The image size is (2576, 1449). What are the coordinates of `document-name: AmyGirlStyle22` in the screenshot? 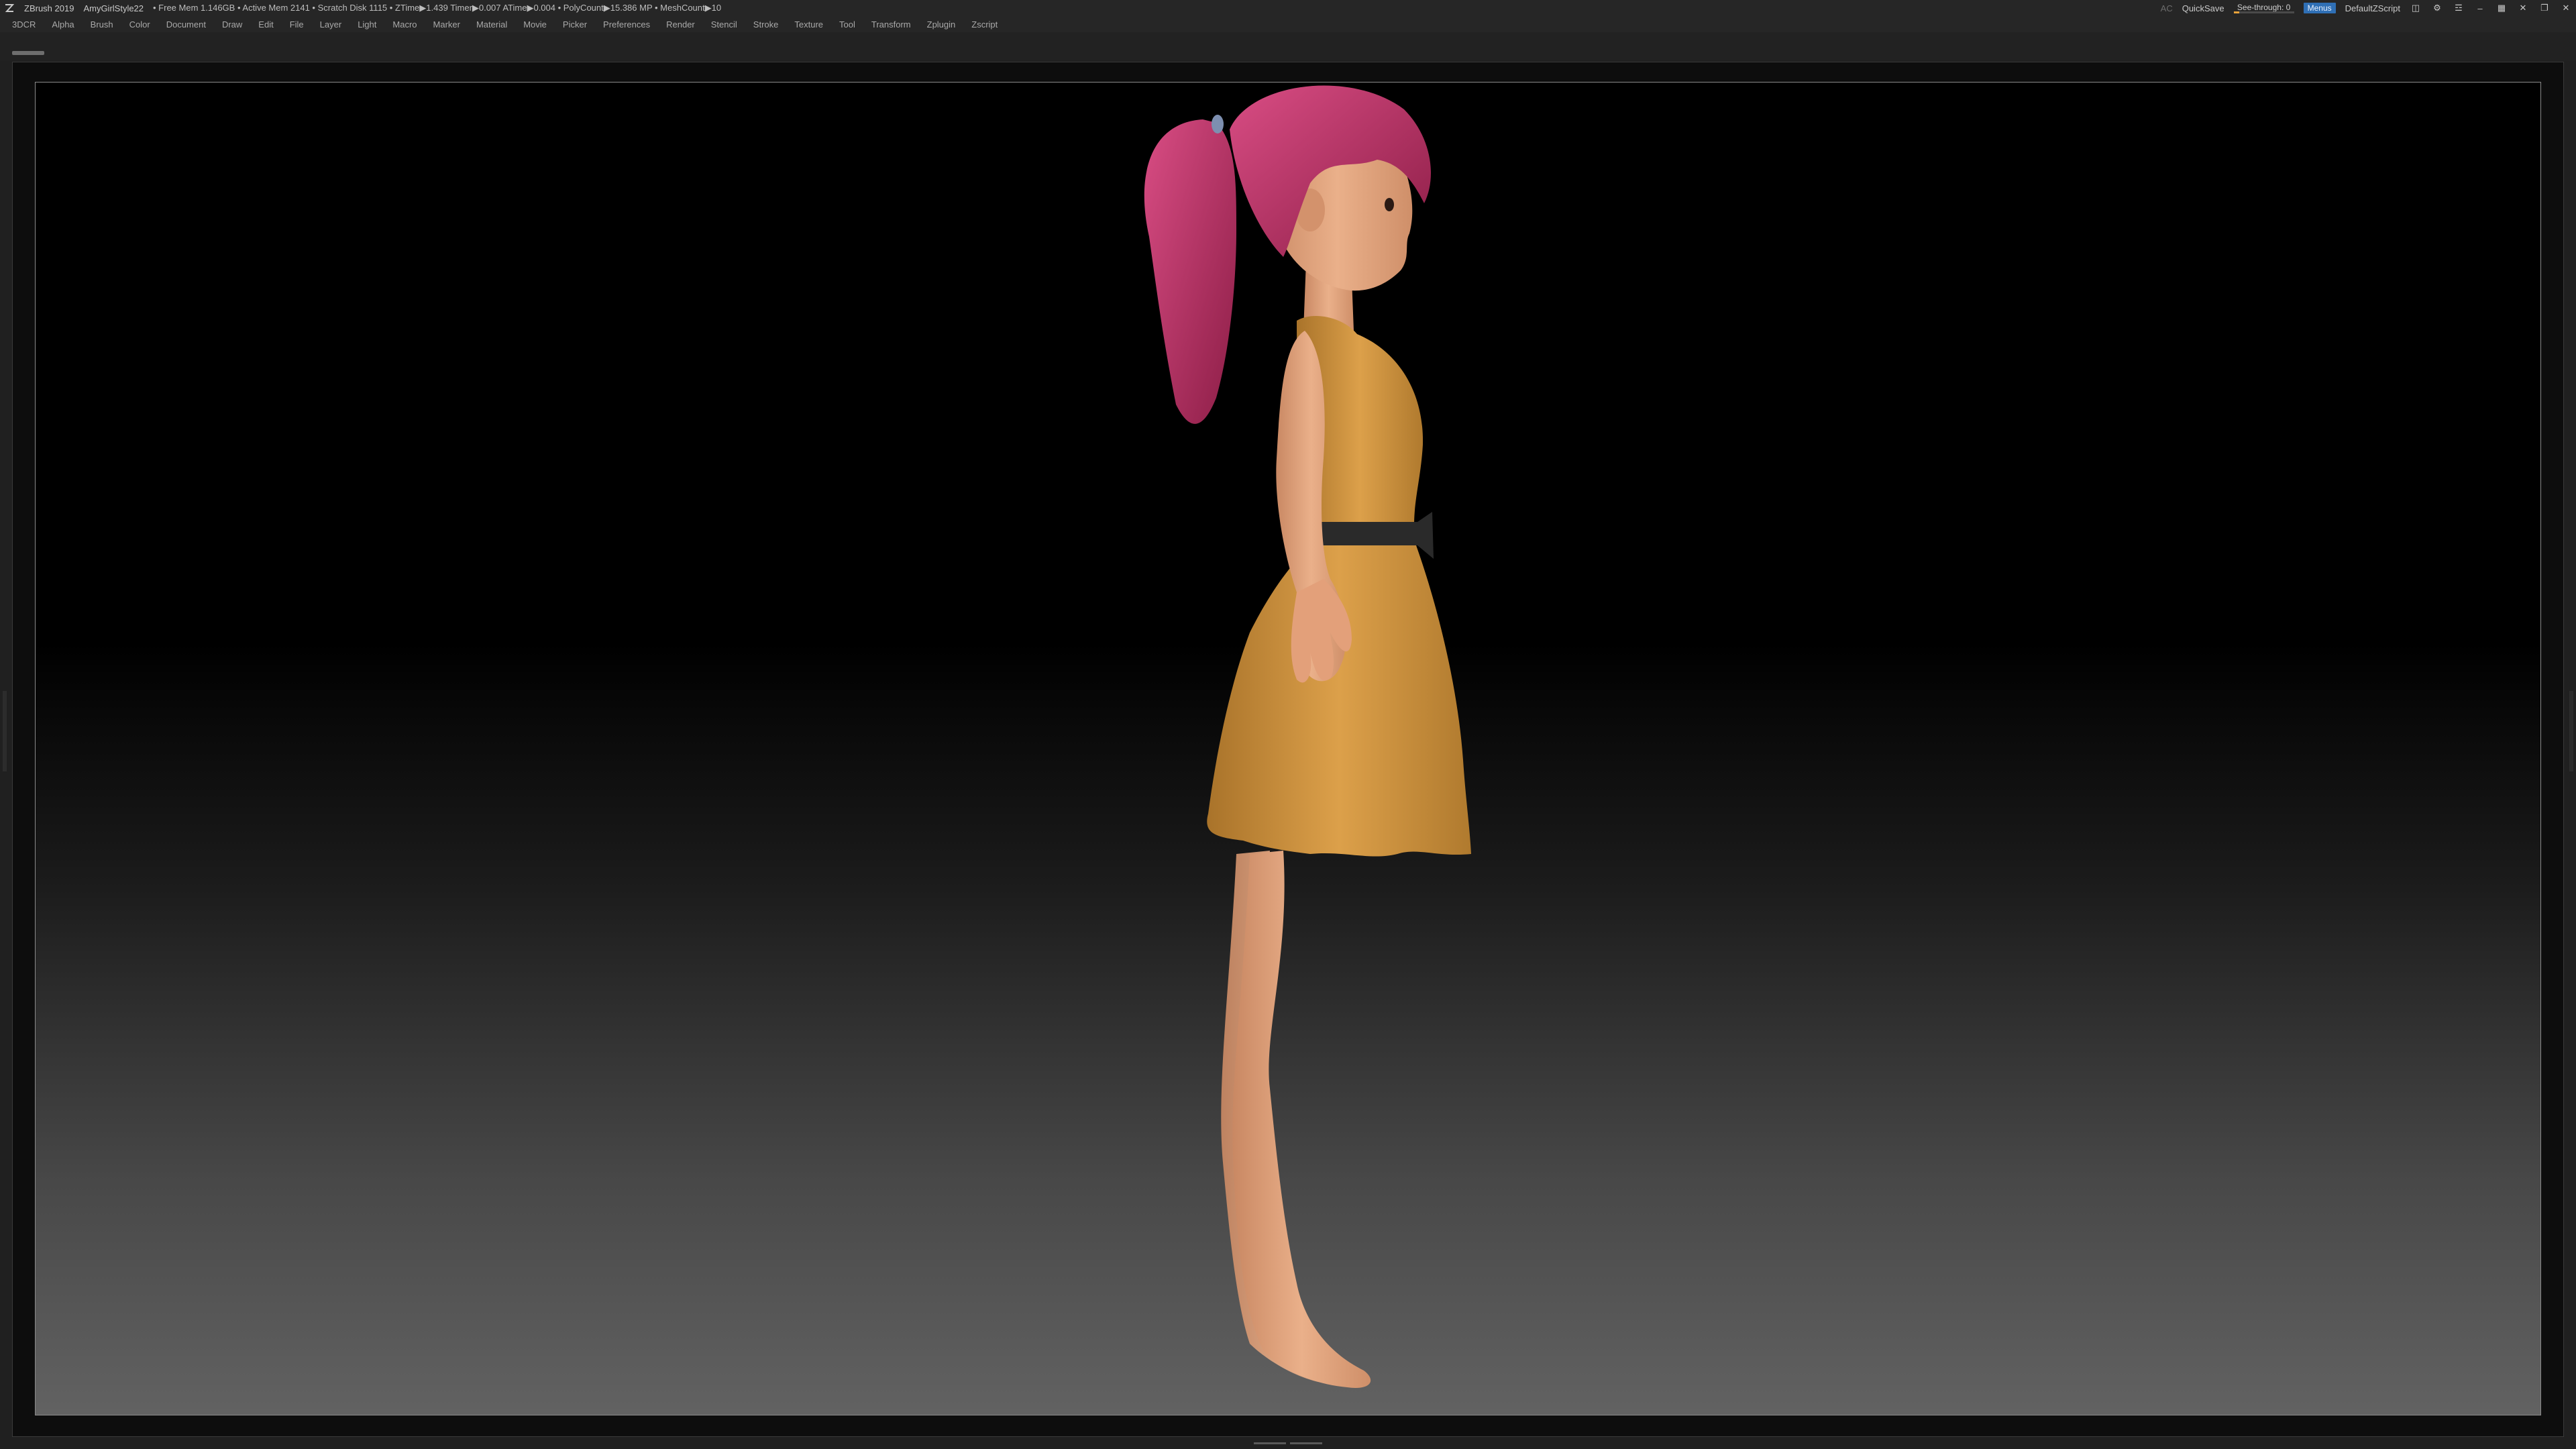 It's located at (113, 8).